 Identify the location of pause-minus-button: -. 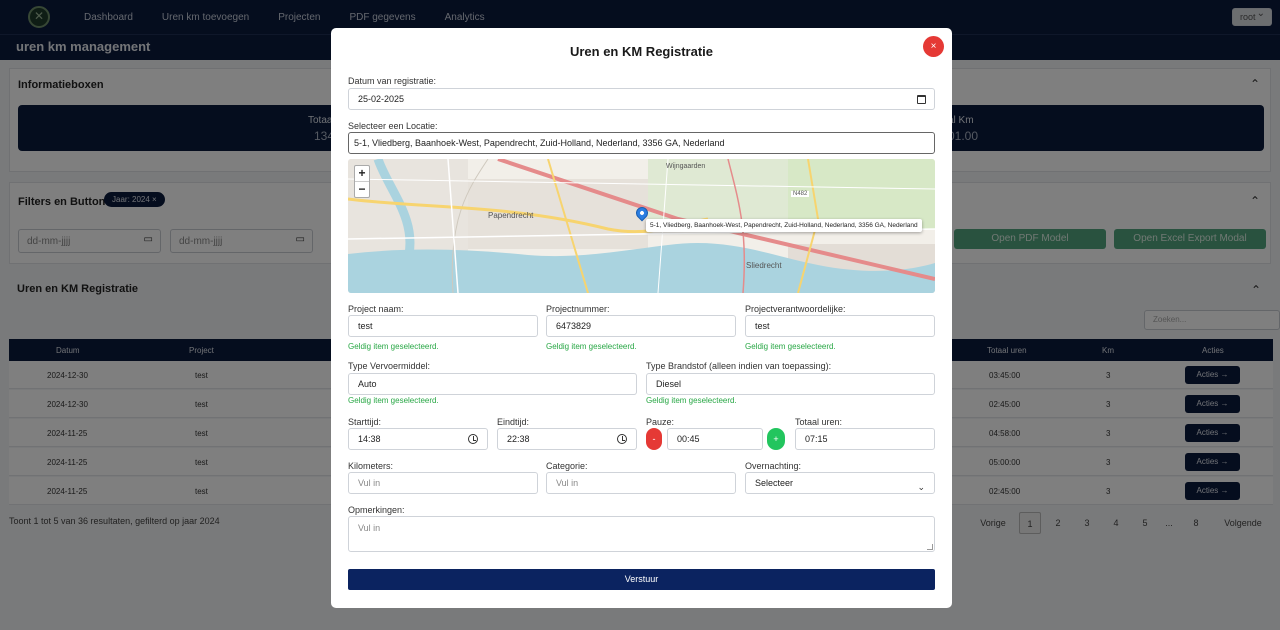
(654, 439).